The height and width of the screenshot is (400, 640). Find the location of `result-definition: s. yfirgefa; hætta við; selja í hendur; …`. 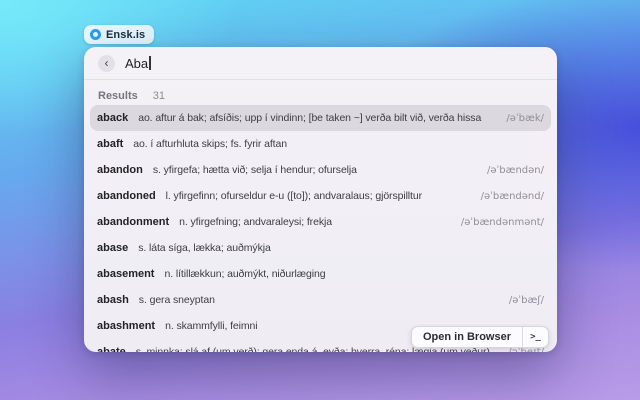

result-definition: s. yfirgefa; hætta við; selja í hendur; … is located at coordinates (254, 170).